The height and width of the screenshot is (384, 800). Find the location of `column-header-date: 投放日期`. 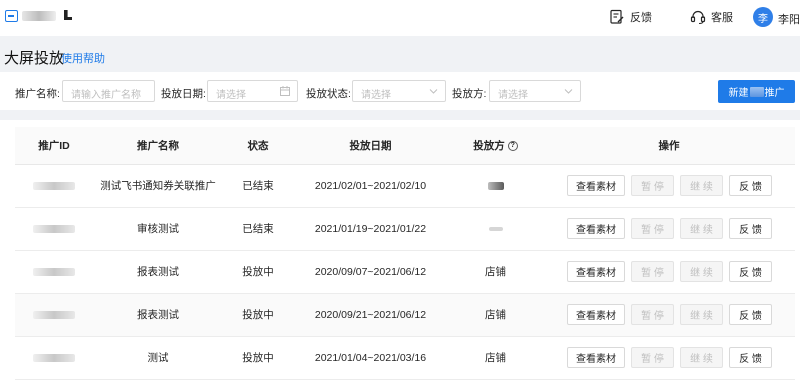

column-header-date: 投放日期 is located at coordinates (370, 146).